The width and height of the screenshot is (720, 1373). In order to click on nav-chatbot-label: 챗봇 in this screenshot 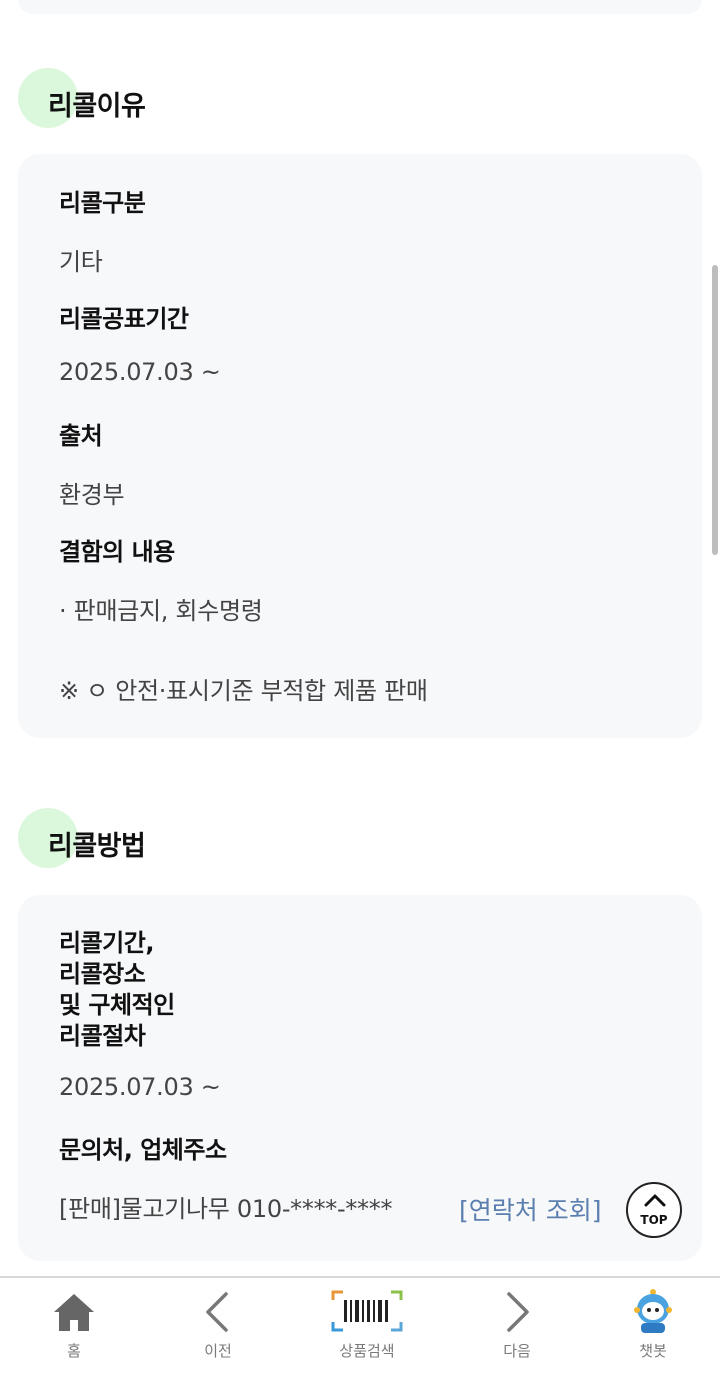, I will do `click(653, 1351)`.